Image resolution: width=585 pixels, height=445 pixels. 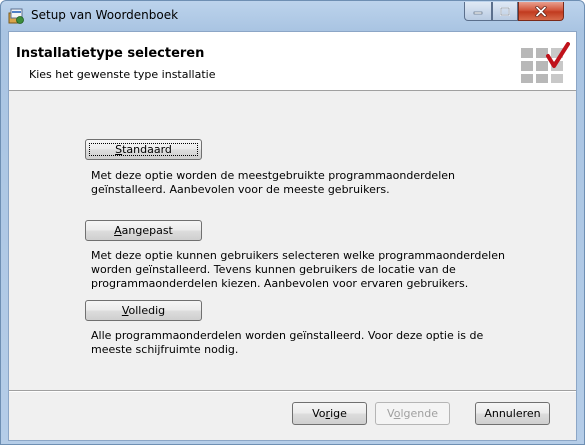 I want to click on cancel-button-label: Annuleren, so click(x=512, y=413).